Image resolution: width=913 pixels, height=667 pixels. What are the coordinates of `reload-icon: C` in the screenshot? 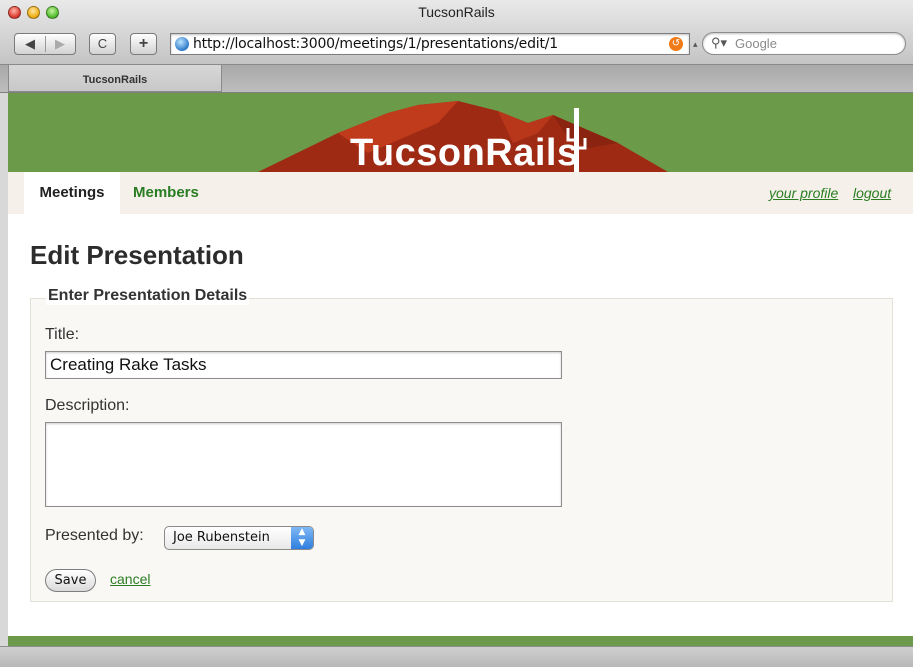 It's located at (102, 44).